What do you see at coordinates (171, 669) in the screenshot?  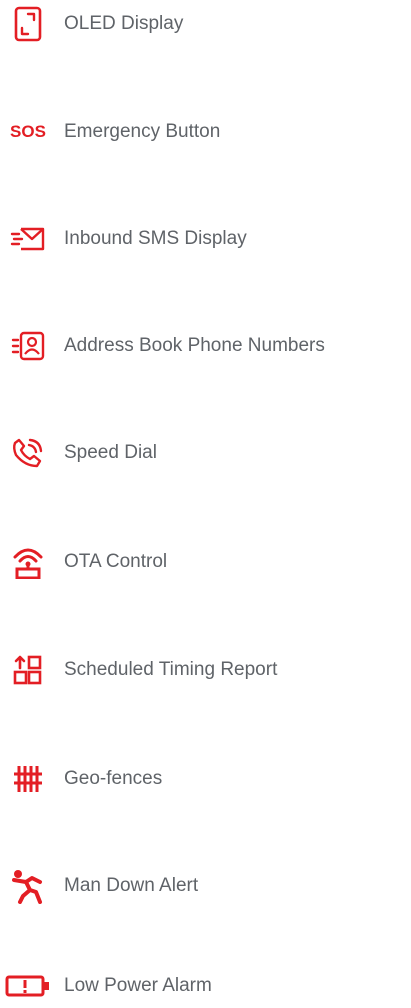 I see `feature-label: Scheduled Timing Report` at bounding box center [171, 669].